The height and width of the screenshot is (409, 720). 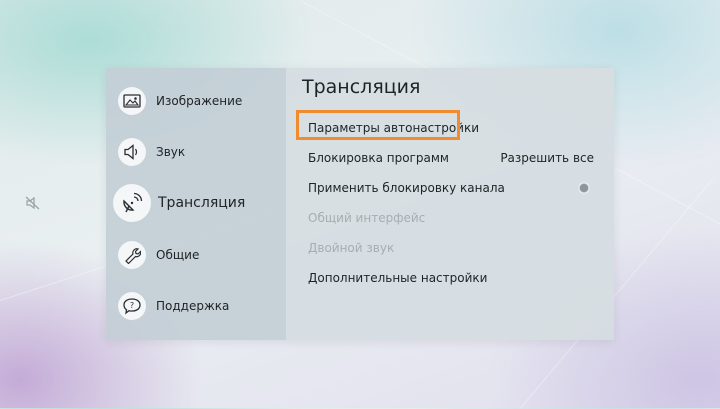 What do you see at coordinates (394, 128) in the screenshot?
I see `menu-item-label: Параметры автонастройки` at bounding box center [394, 128].